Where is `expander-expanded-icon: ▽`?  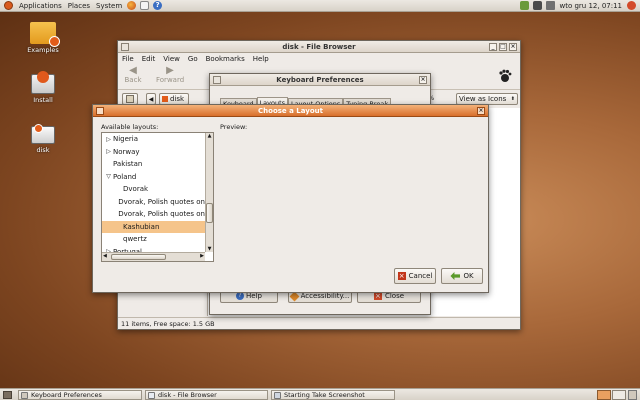 expander-expanded-icon: ▽ is located at coordinates (108, 176).